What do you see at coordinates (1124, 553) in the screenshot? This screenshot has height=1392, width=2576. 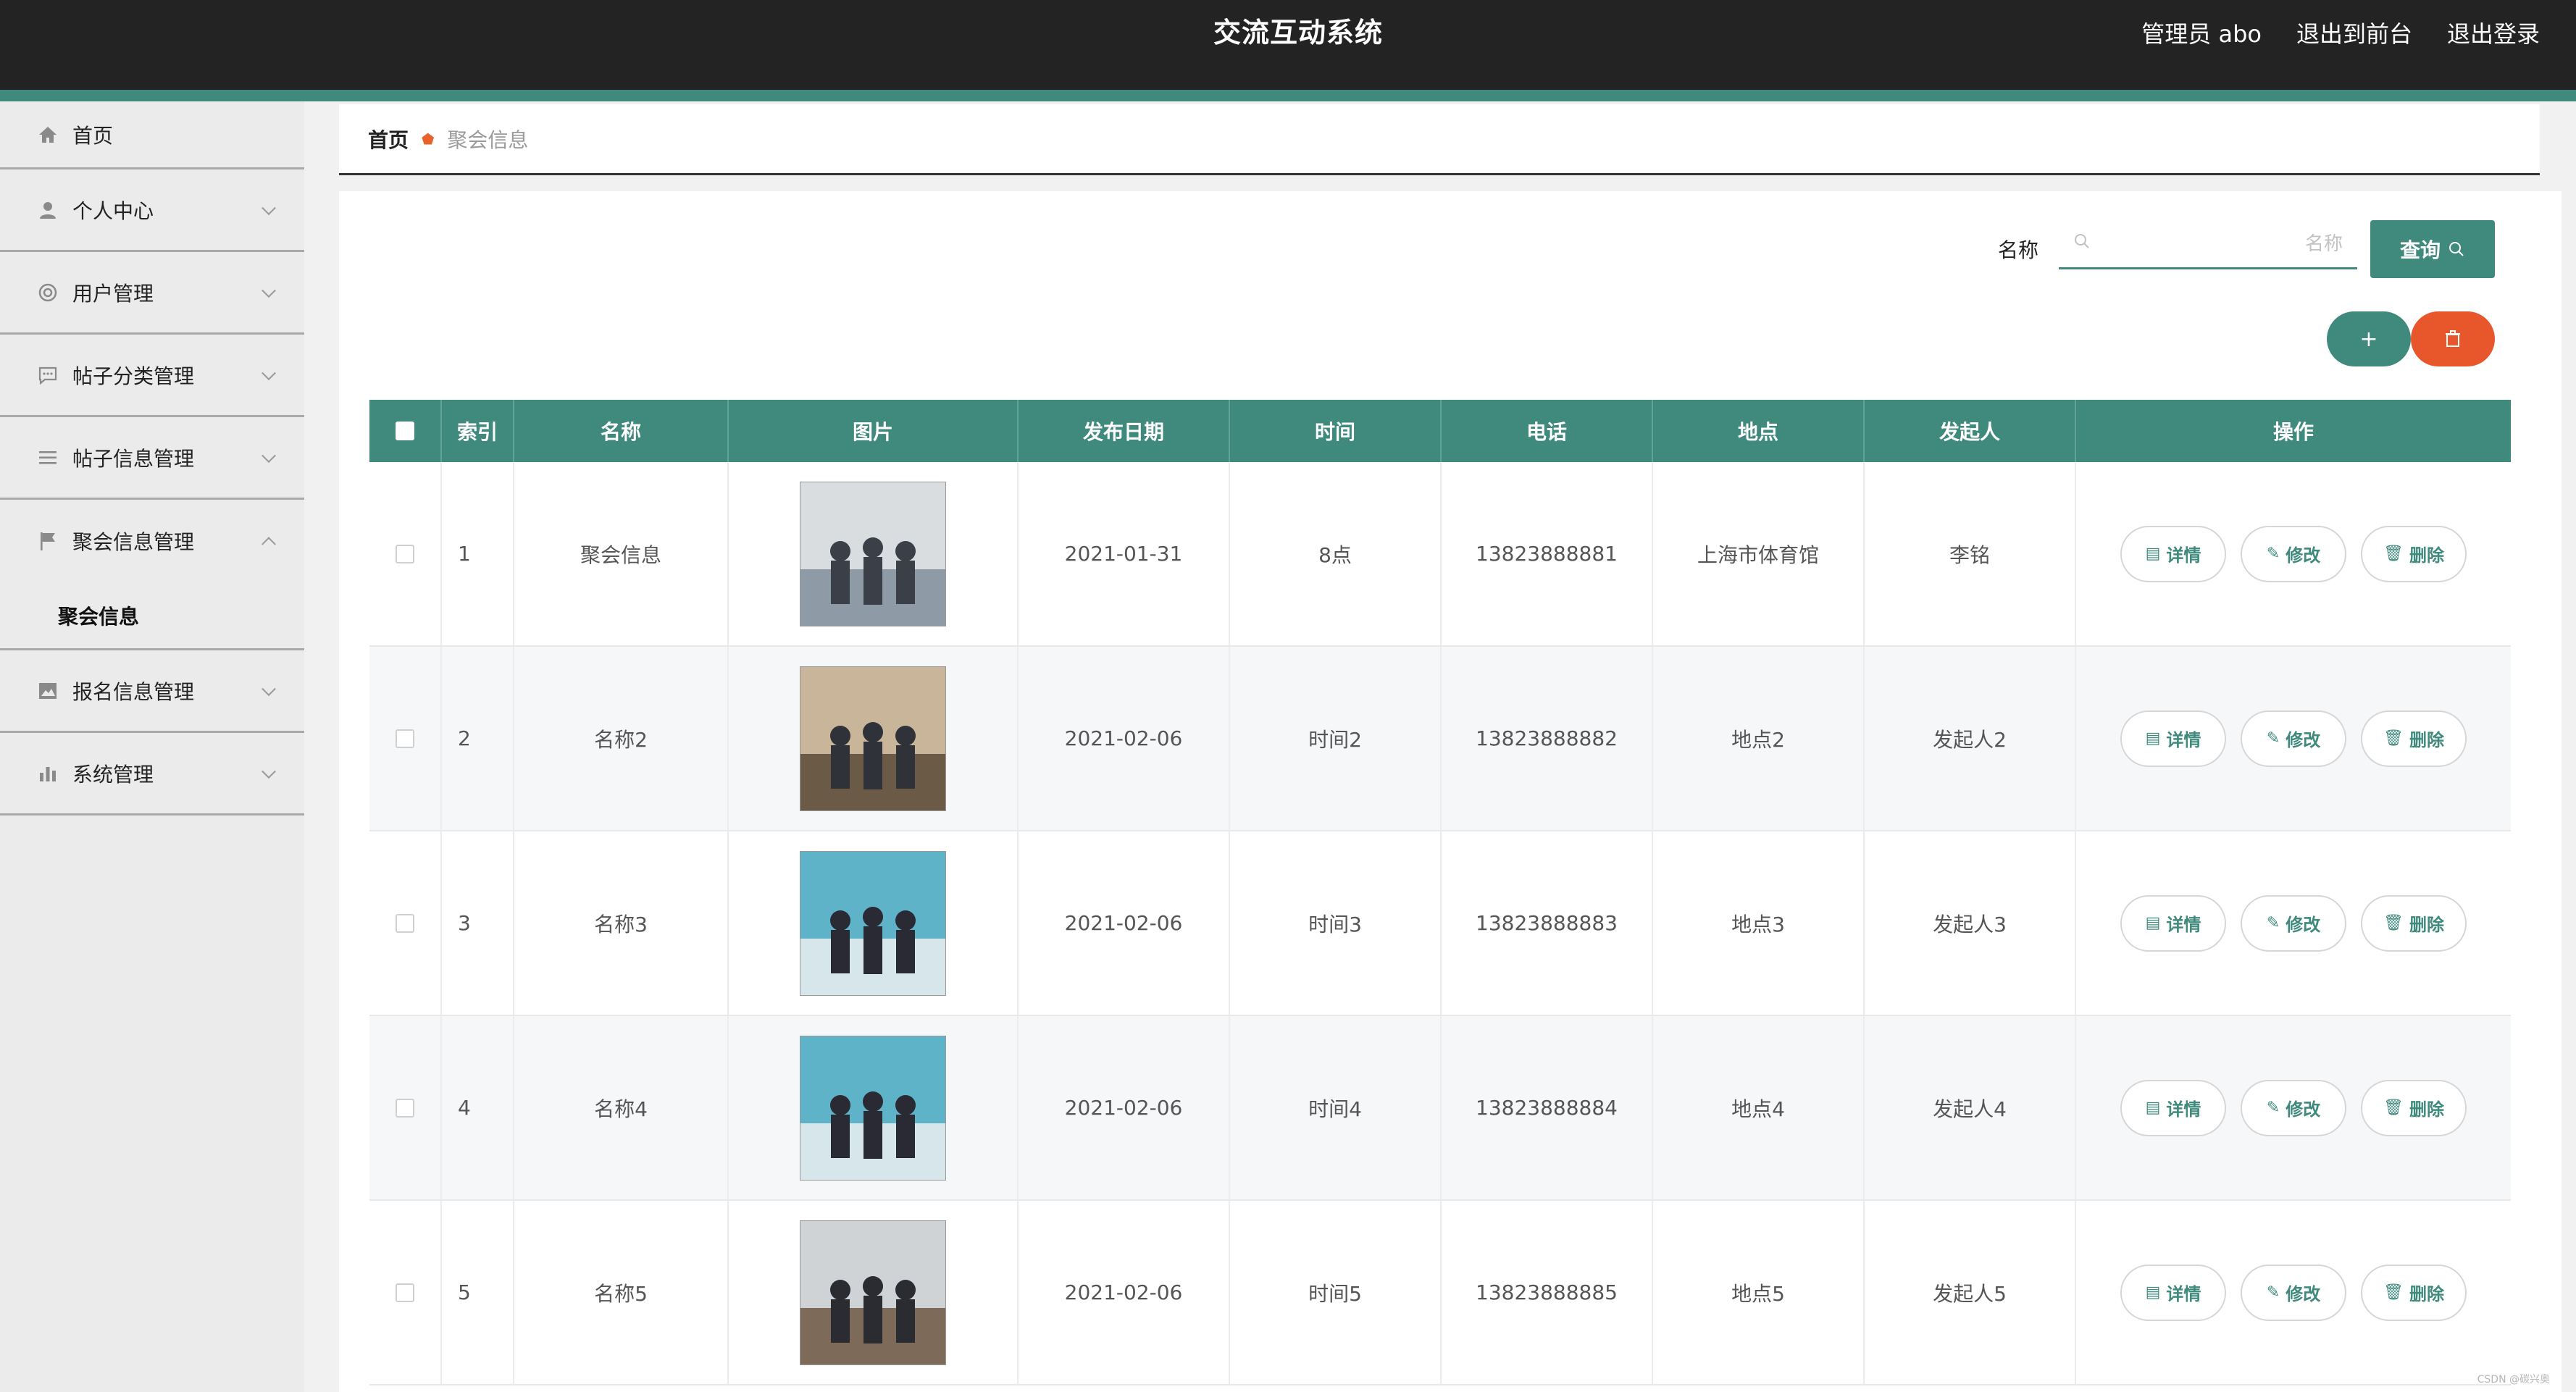 I see `cell-date: 2021-01-31` at bounding box center [1124, 553].